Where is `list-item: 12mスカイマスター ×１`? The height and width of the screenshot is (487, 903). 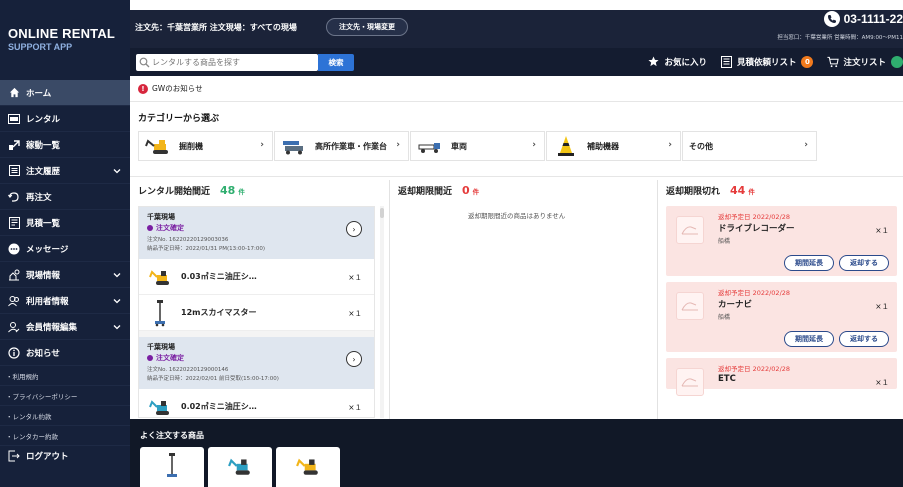 list-item: 12mスカイマスター ×１ is located at coordinates (256, 313).